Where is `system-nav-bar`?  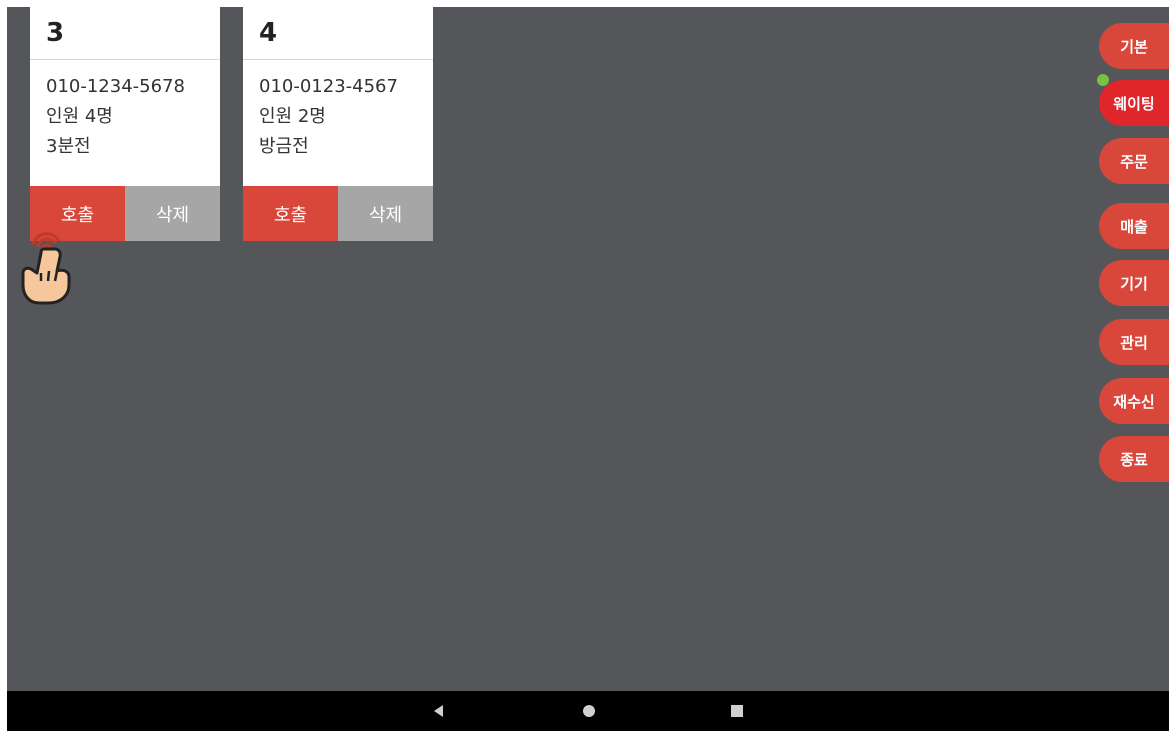
system-nav-bar is located at coordinates (588, 711).